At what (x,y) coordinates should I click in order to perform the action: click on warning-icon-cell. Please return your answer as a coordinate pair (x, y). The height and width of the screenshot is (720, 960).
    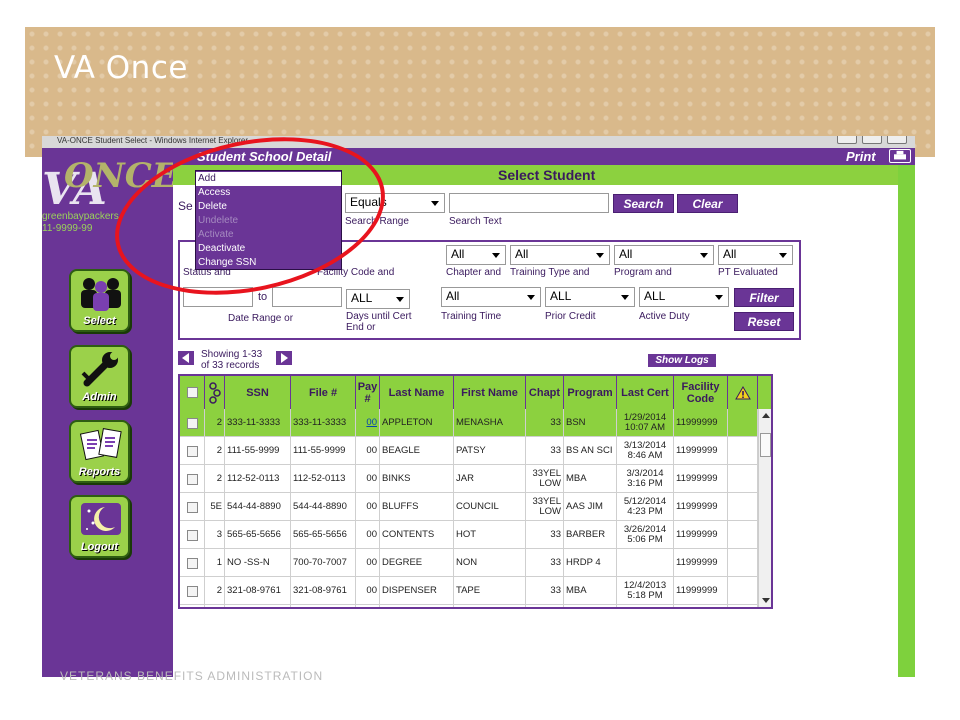
    Looking at the image, I should click on (743, 392).